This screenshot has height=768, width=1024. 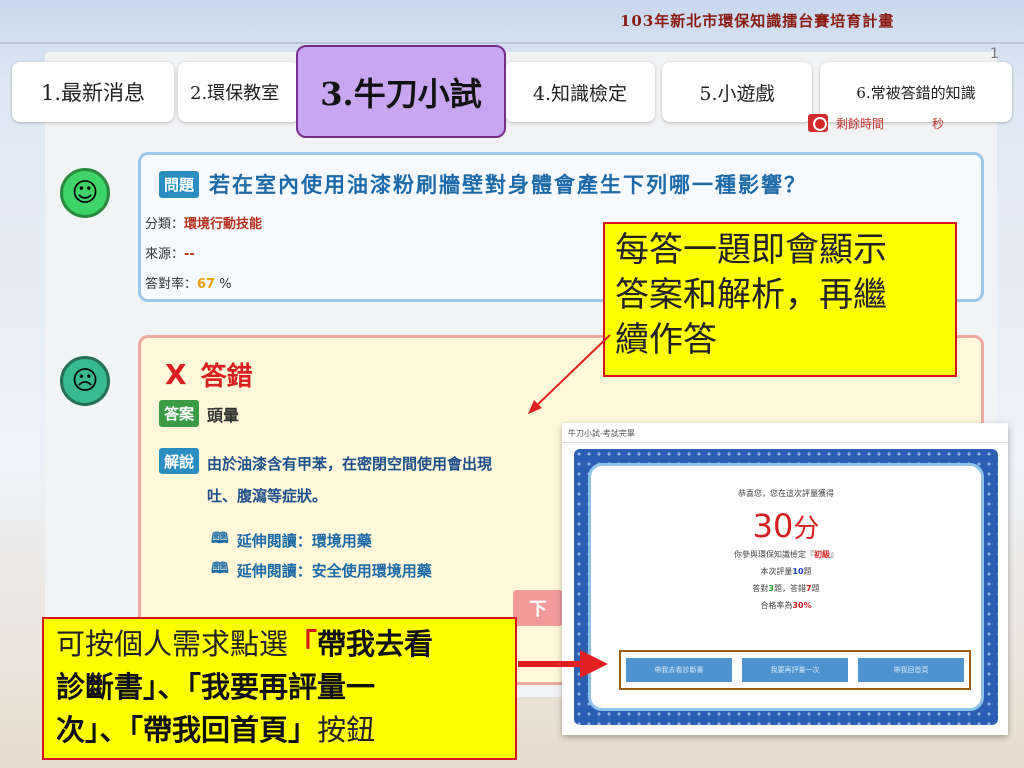 What do you see at coordinates (679, 670) in the screenshot?
I see `view-diagnosis-button: 帶我去看診斷書` at bounding box center [679, 670].